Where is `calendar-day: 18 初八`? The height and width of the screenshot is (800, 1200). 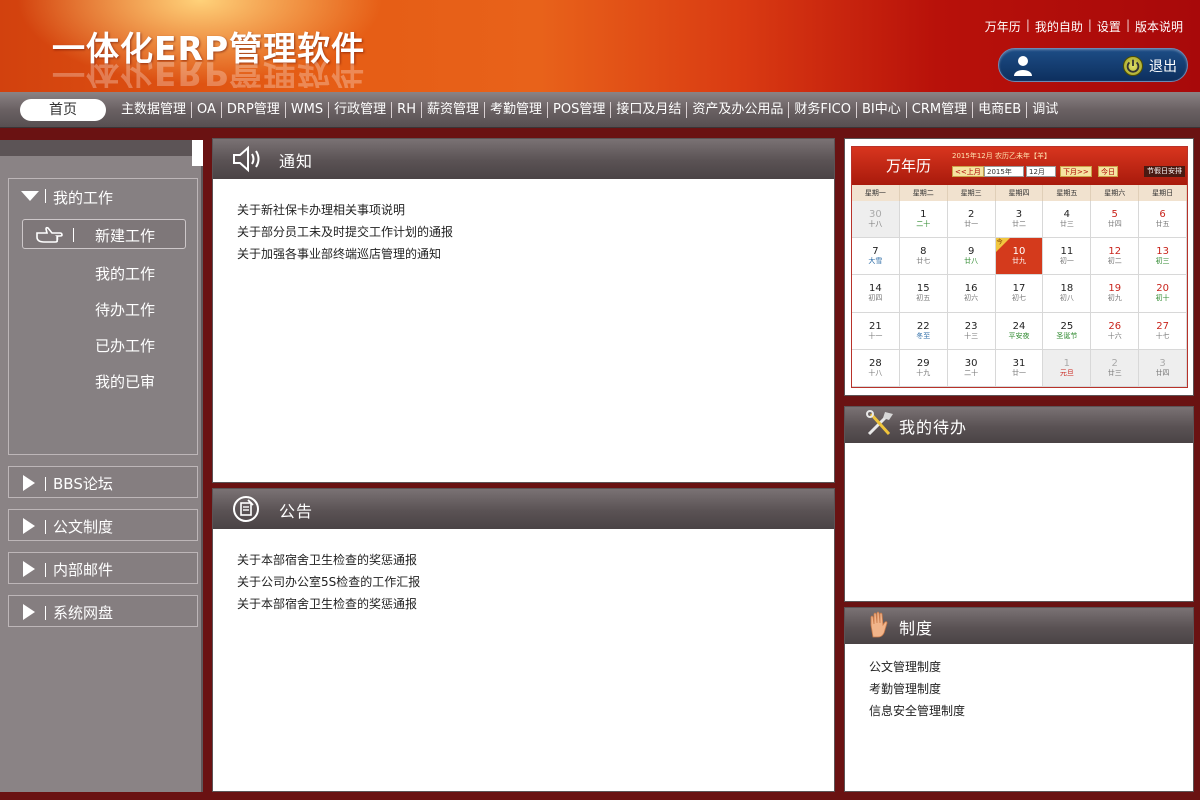 calendar-day: 18 初八 is located at coordinates (1067, 294).